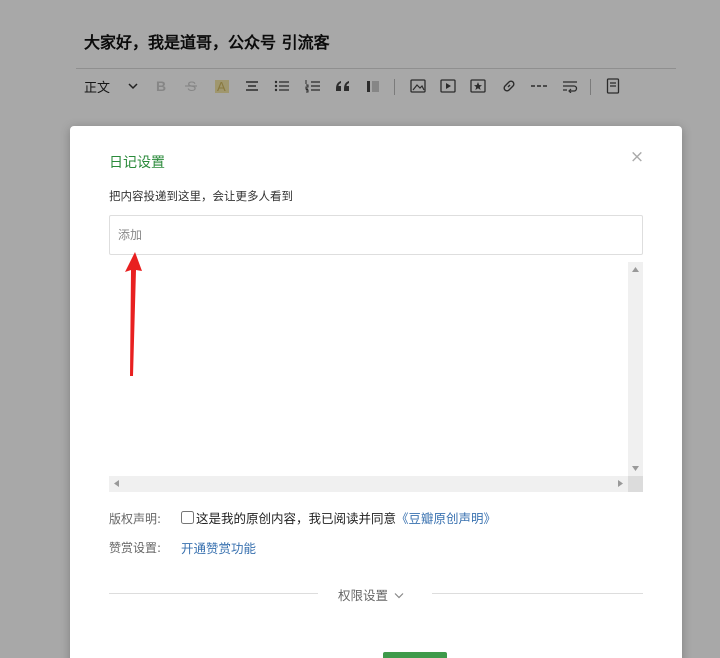 The height and width of the screenshot is (658, 720). What do you see at coordinates (620, 483) in the screenshot?
I see `scroll-right-icon` at bounding box center [620, 483].